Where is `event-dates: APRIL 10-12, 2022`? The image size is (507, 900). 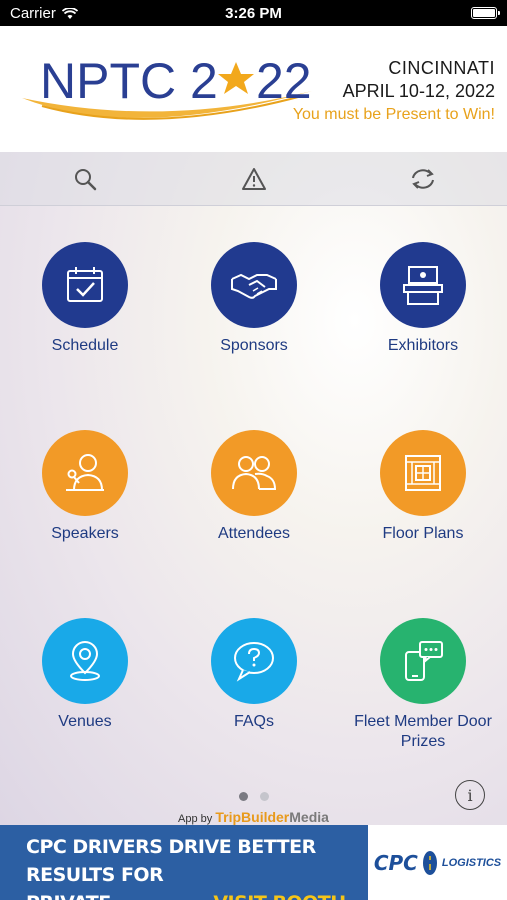
event-dates: APRIL 10-12, 2022 is located at coordinates (418, 91).